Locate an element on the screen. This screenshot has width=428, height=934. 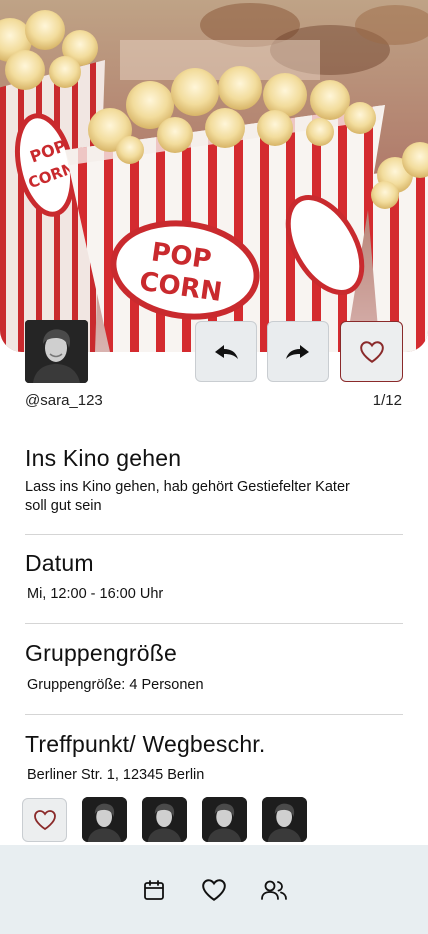
nav-favorites is located at coordinates (214, 890).